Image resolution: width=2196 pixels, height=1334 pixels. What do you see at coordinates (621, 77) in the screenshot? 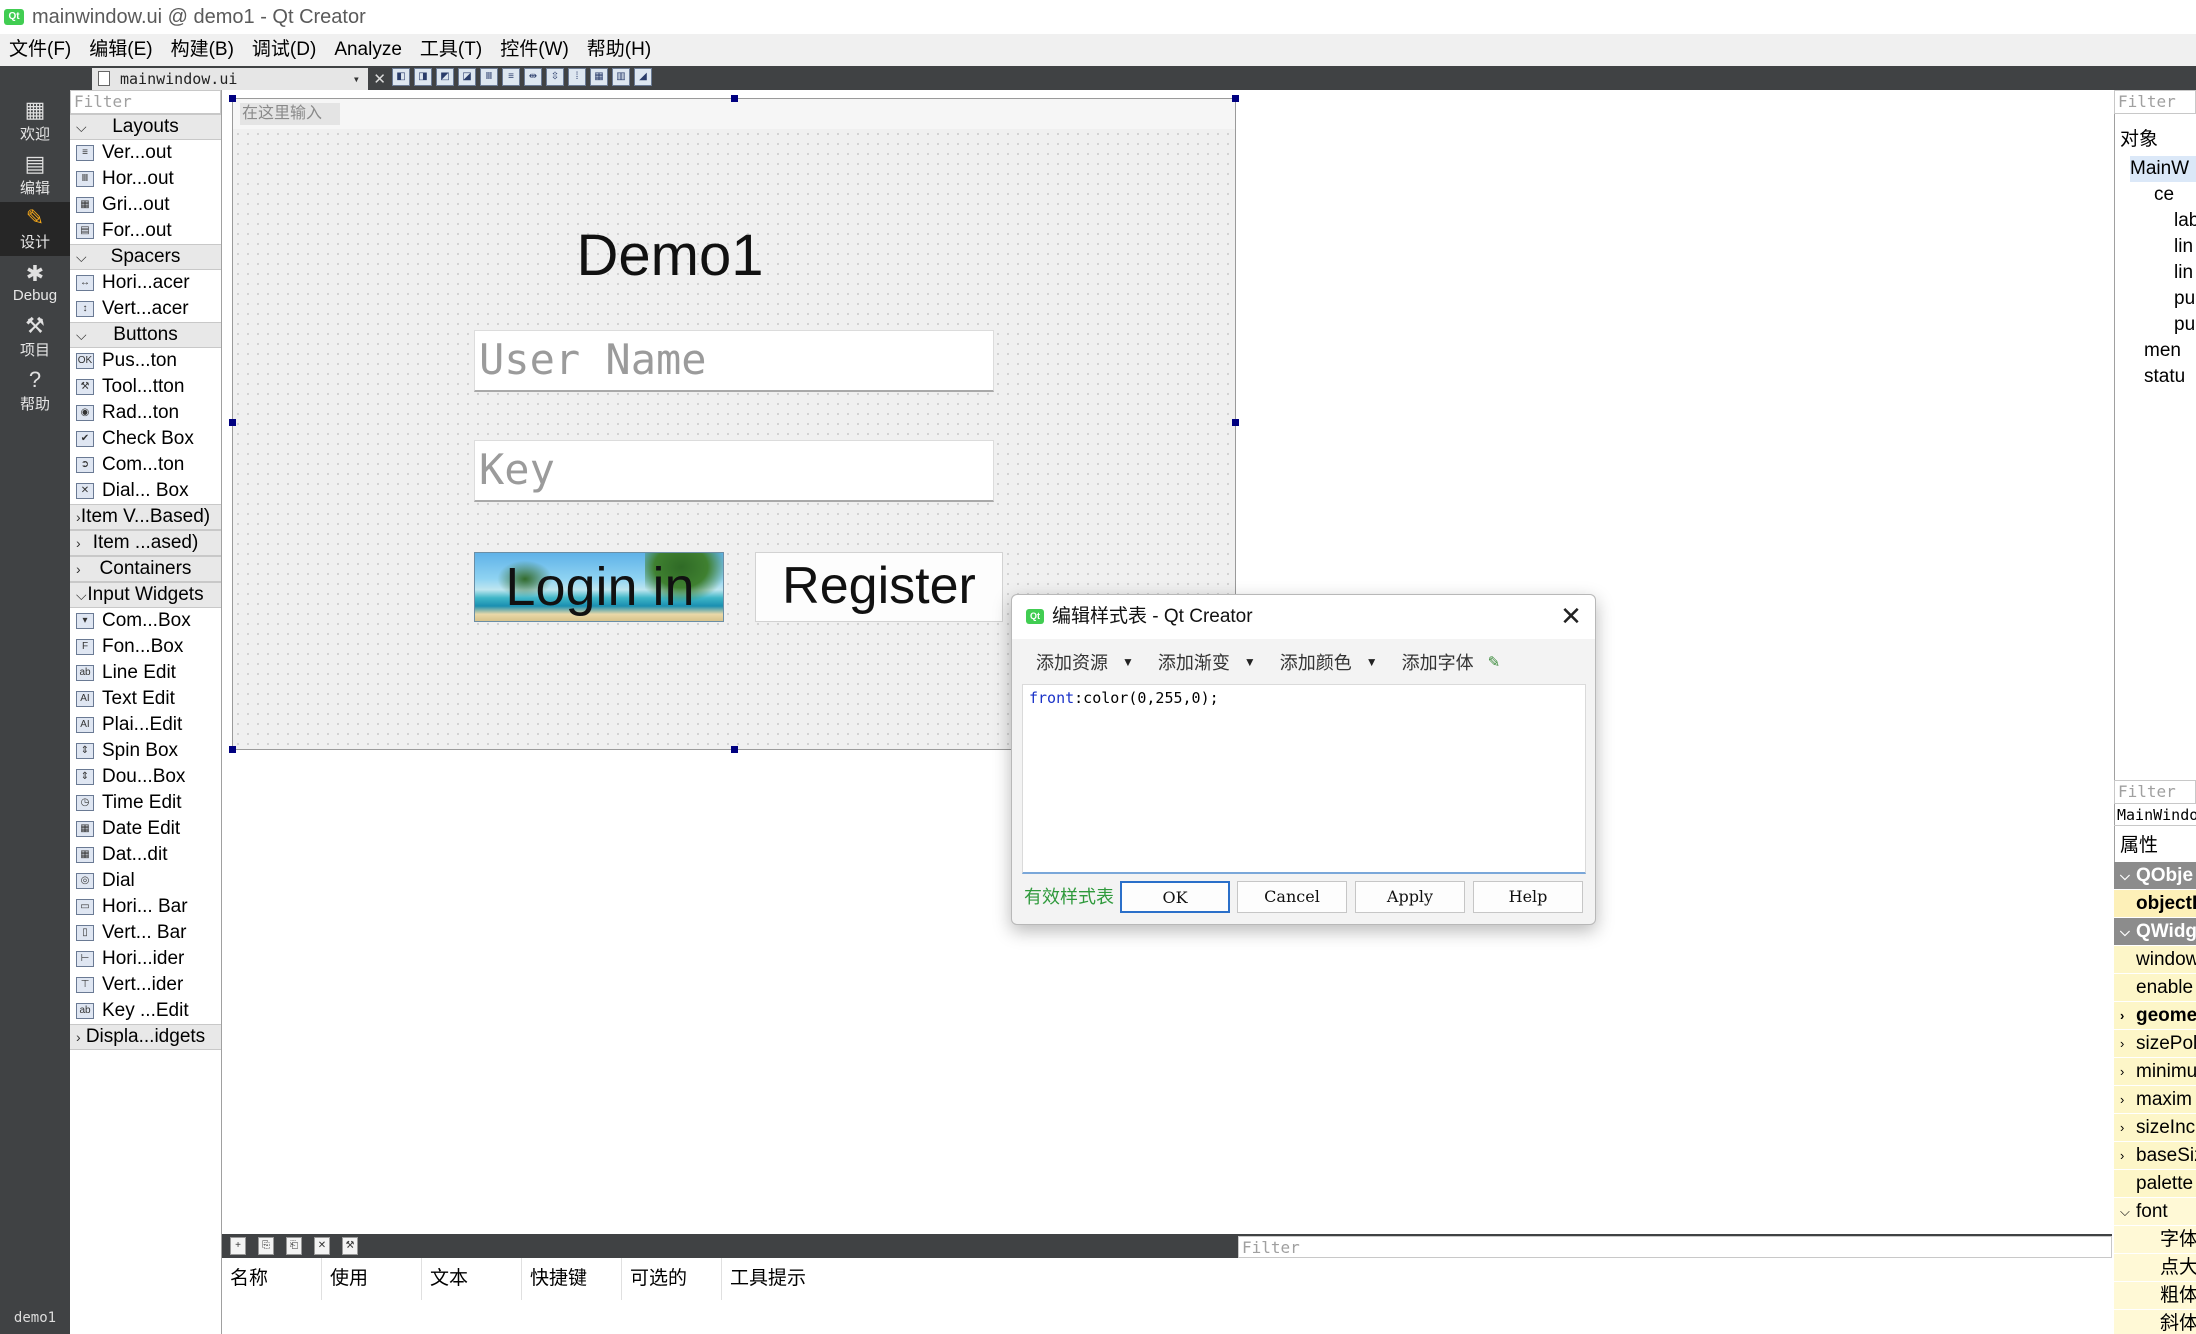
I see `break-layout-icon: ▥` at bounding box center [621, 77].